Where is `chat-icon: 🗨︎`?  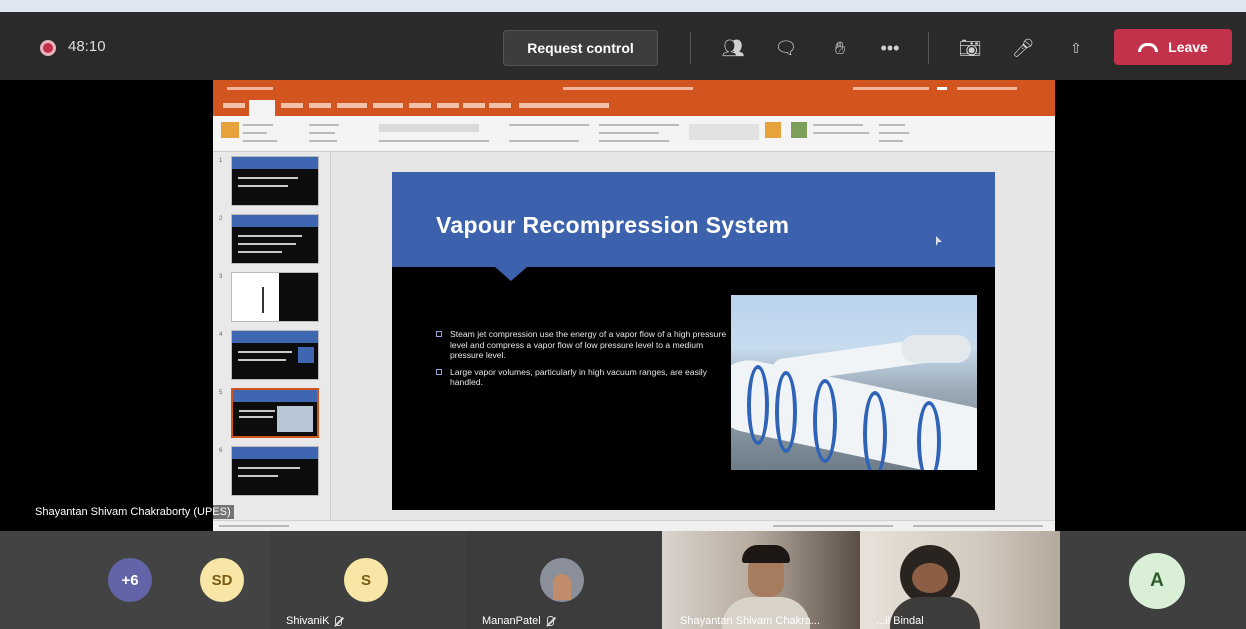 chat-icon: 🗨︎ is located at coordinates (786, 48).